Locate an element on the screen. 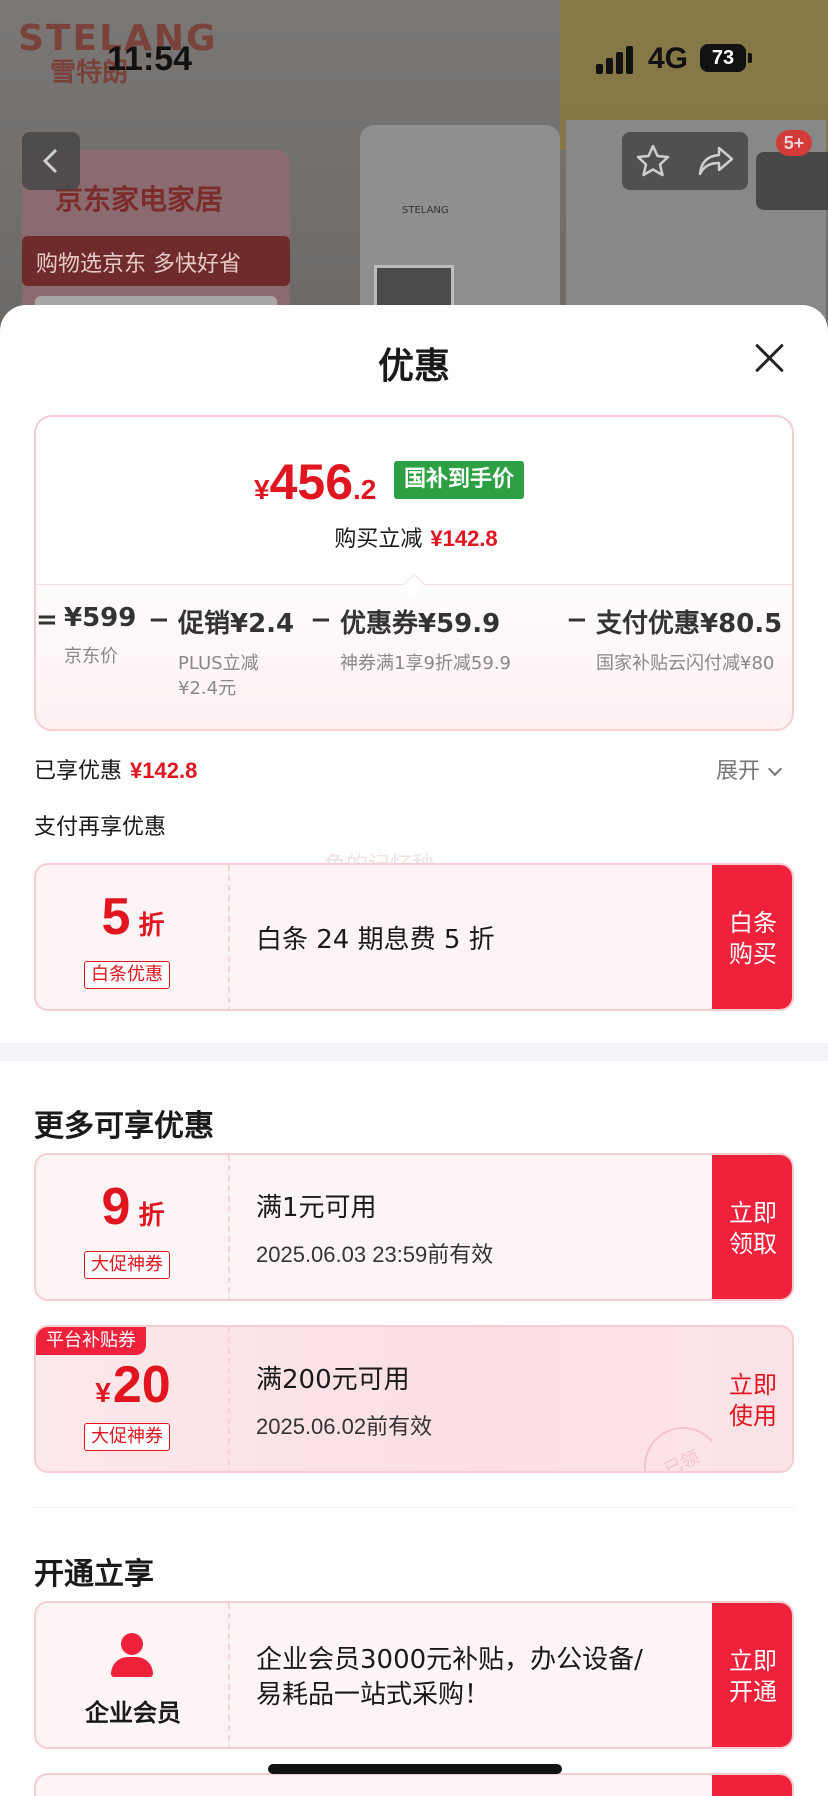  member-desc: 企业会员3000元补贴，办公设备/易耗品一站式采购！ is located at coordinates (449, 1678).